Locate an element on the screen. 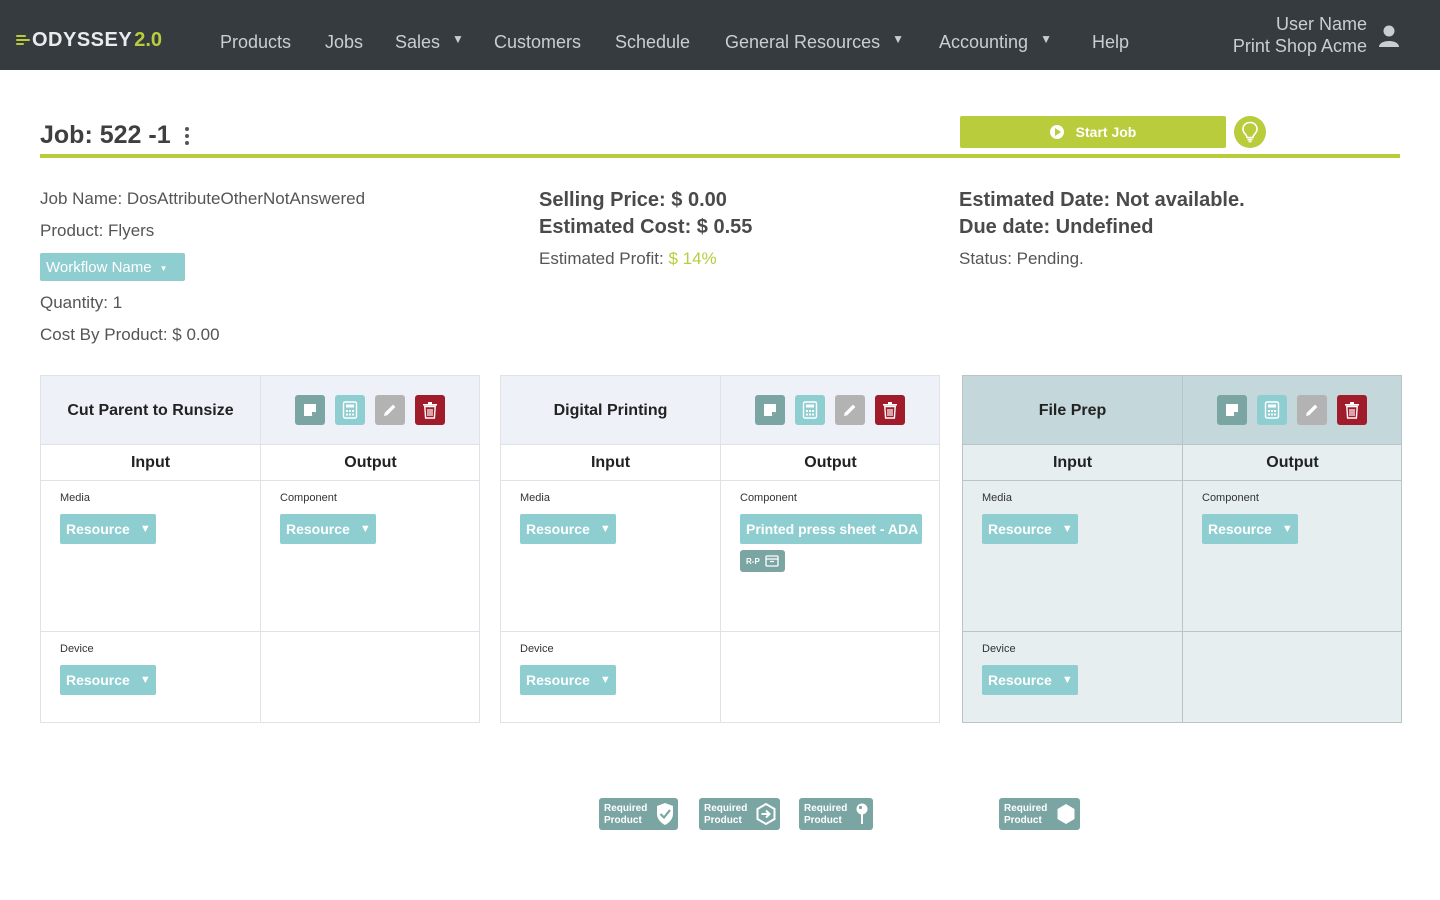 The width and height of the screenshot is (1440, 900). step-title: Digital Printing is located at coordinates (610, 410).